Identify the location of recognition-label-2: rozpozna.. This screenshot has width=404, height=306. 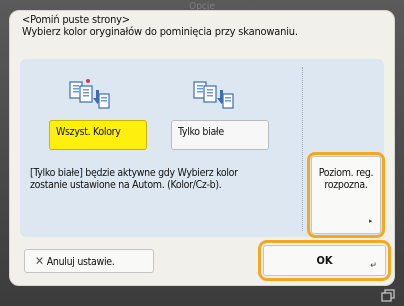
(346, 185).